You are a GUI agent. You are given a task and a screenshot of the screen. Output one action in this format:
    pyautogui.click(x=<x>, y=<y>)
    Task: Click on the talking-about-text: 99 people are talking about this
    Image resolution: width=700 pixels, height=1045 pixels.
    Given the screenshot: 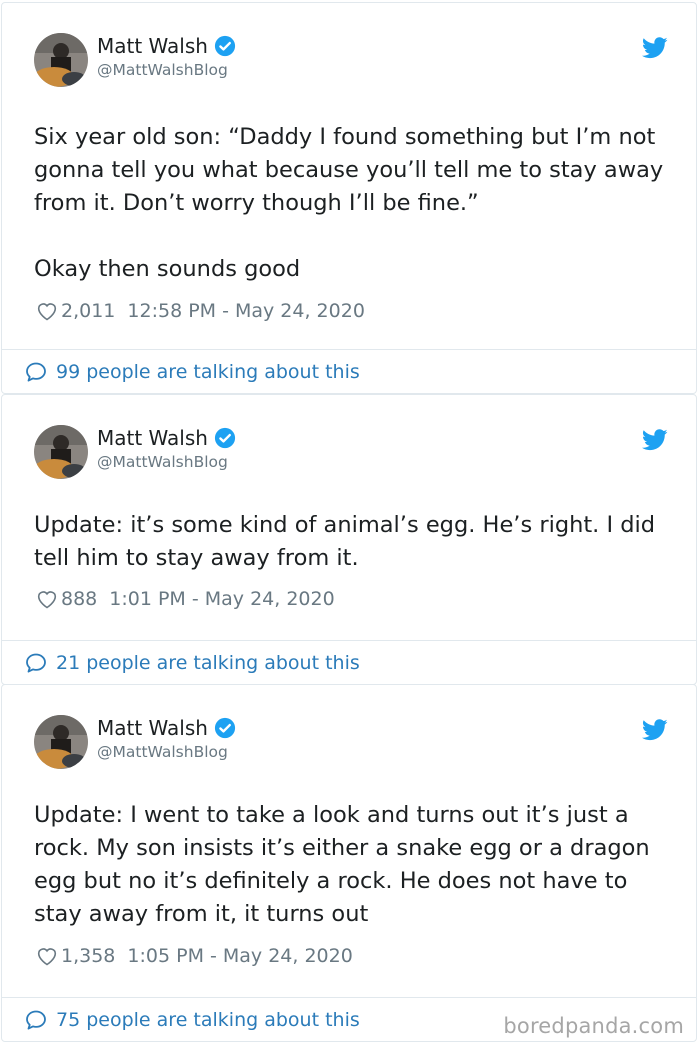 What is the action you would take?
    pyautogui.click(x=208, y=372)
    